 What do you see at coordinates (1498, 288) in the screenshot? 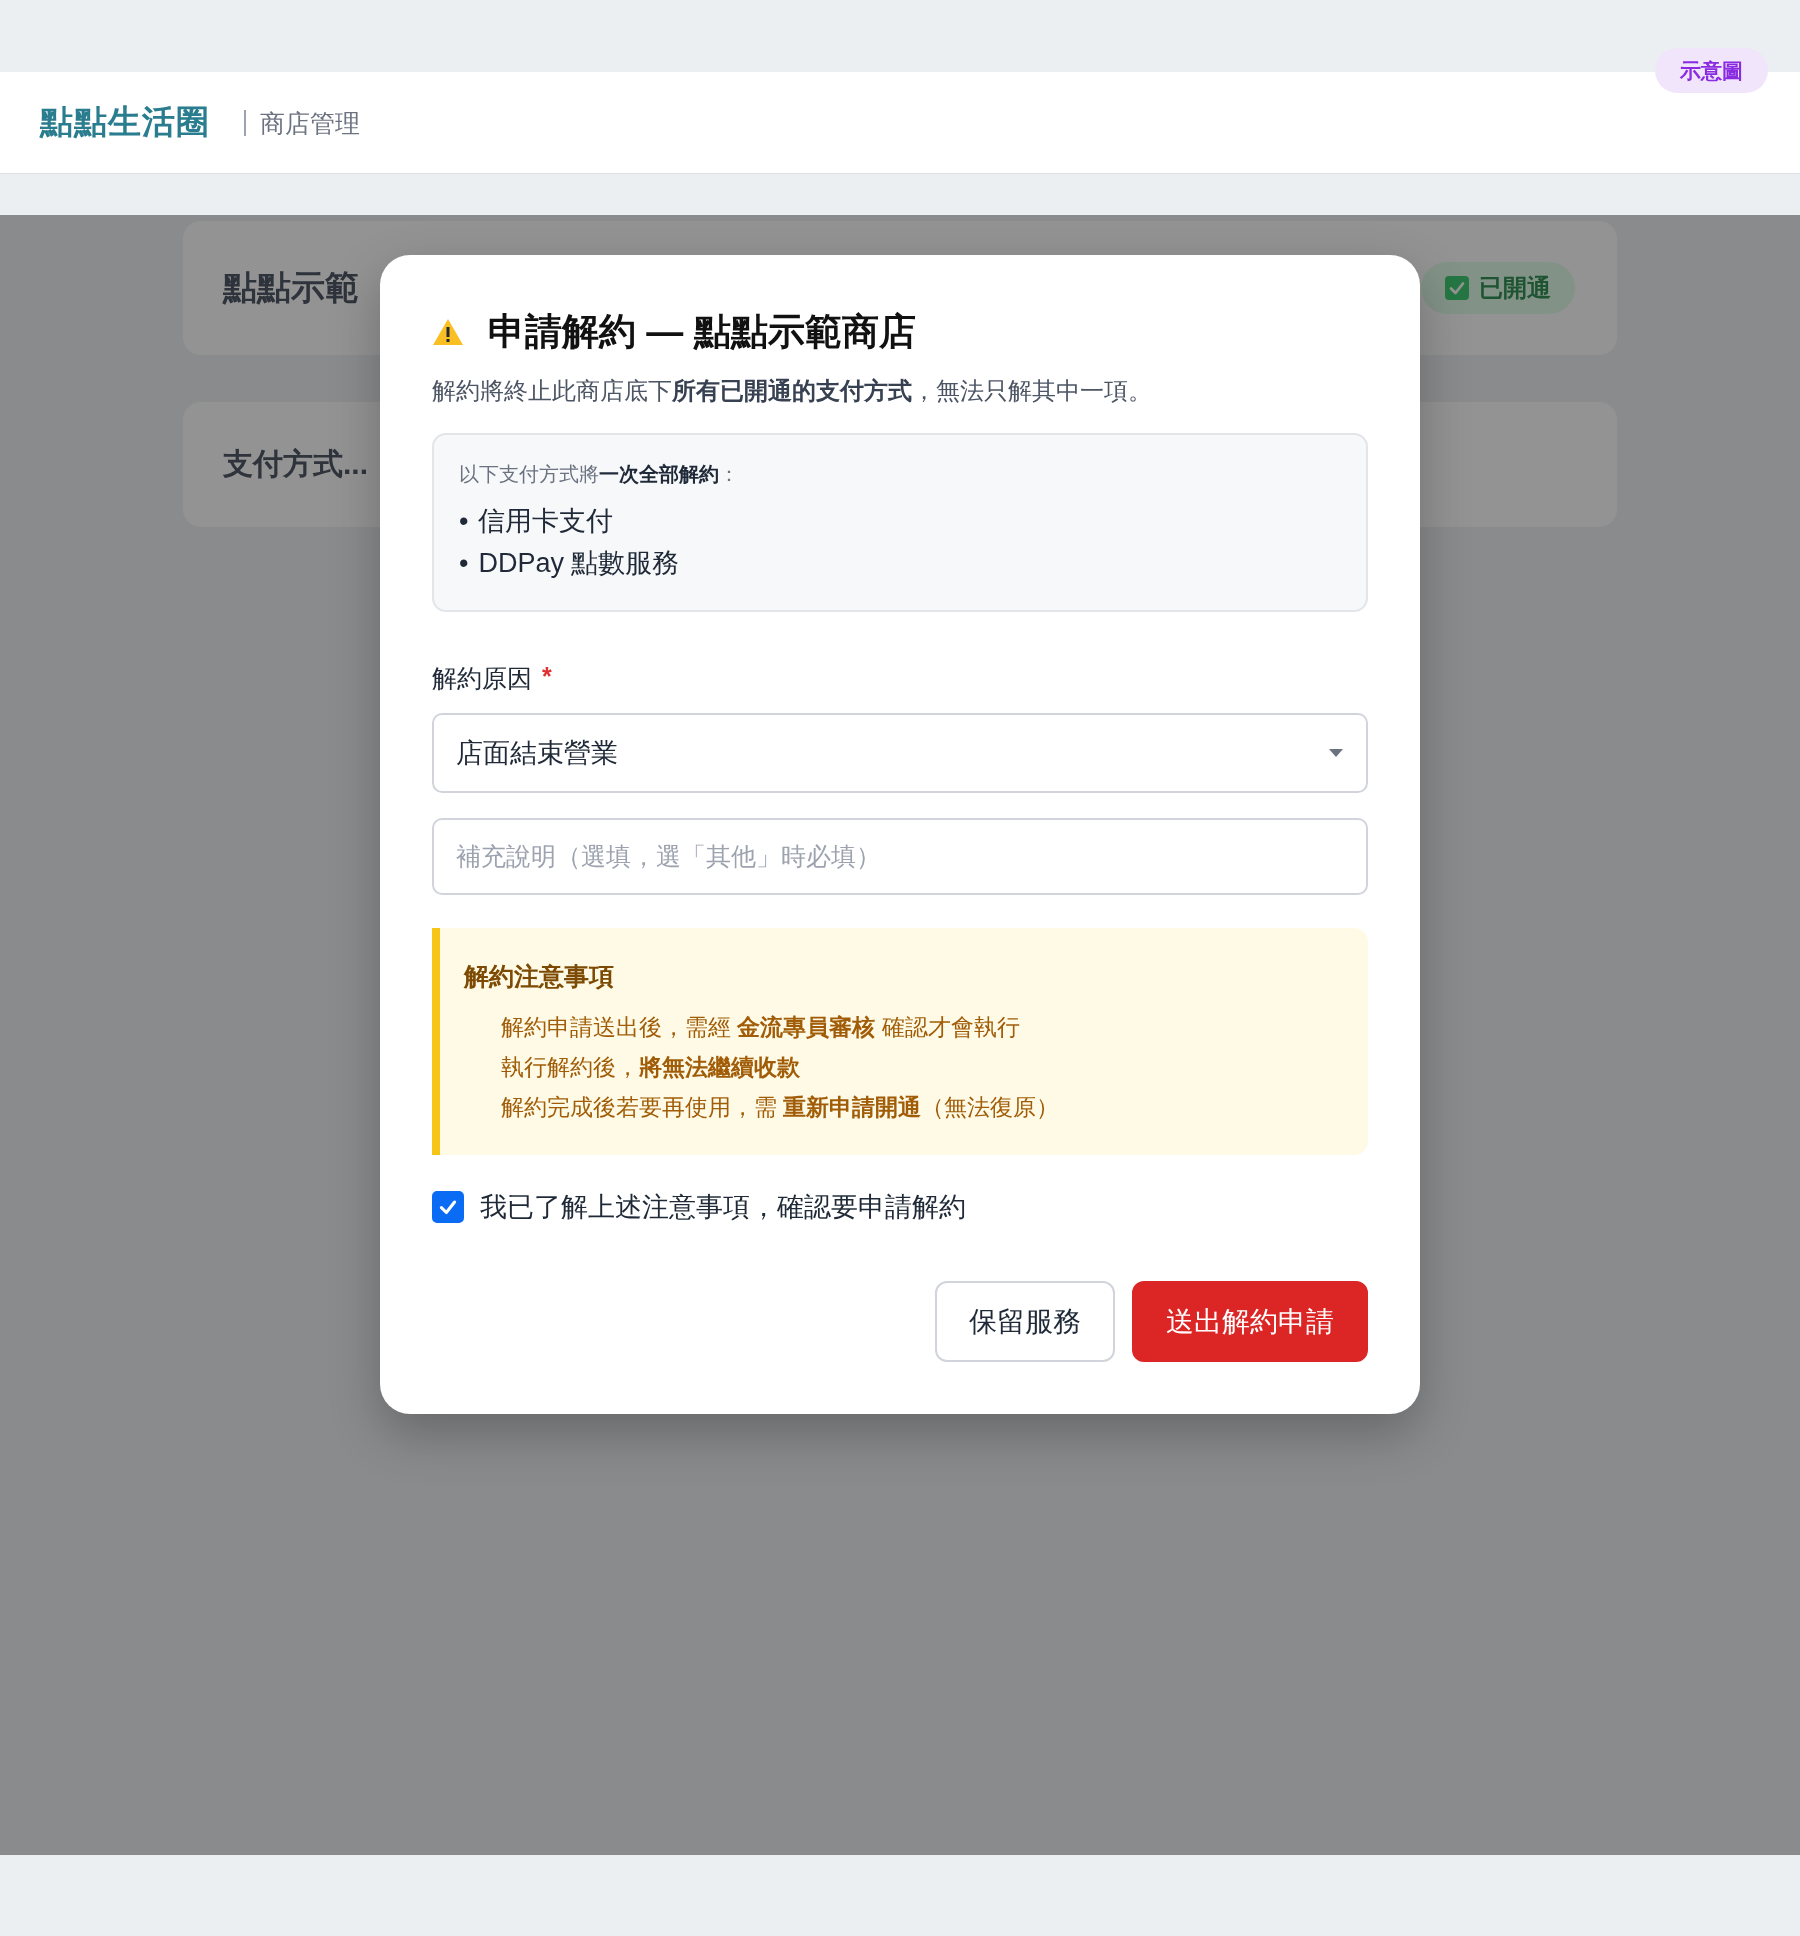
I see `status-badge: 已開通` at bounding box center [1498, 288].